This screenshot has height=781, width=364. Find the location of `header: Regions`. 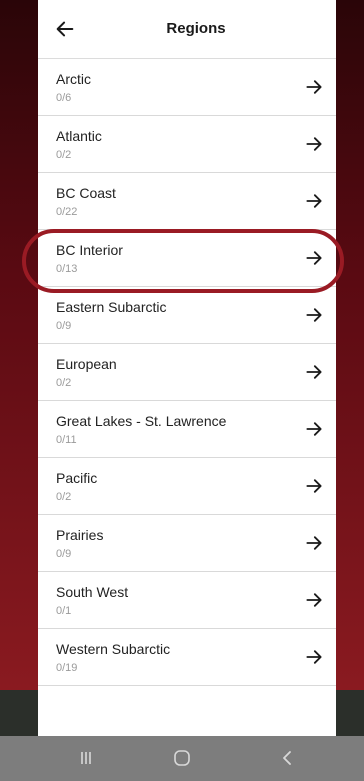

header: Regions is located at coordinates (187, 29).